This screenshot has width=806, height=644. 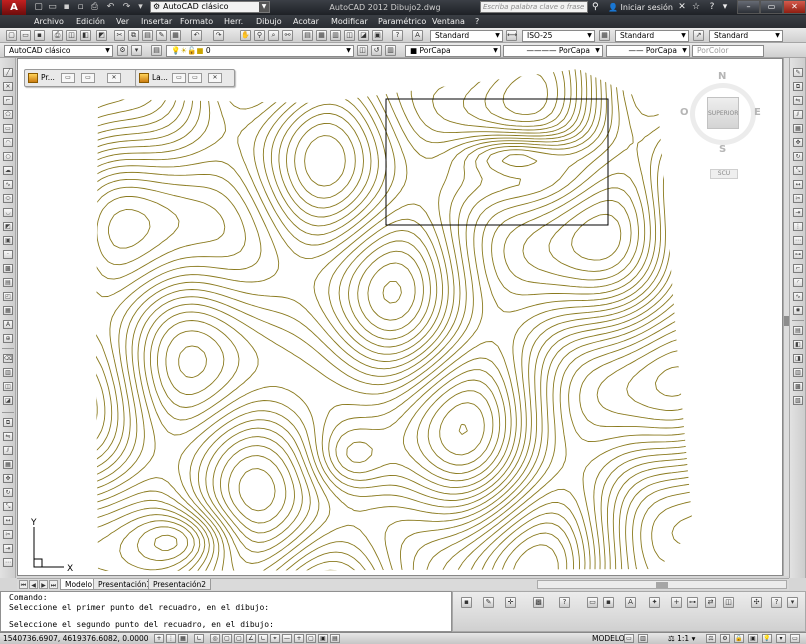 What do you see at coordinates (156, 50) in the screenshot?
I see `layer-properties-icon: ▤` at bounding box center [156, 50].